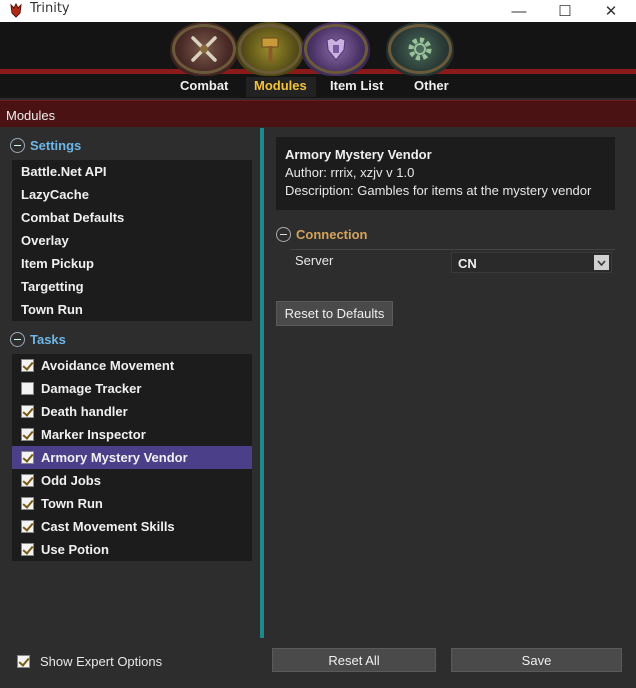 This screenshot has height=688, width=636. I want to click on task-label: Armory Mystery Vendor, so click(114, 457).